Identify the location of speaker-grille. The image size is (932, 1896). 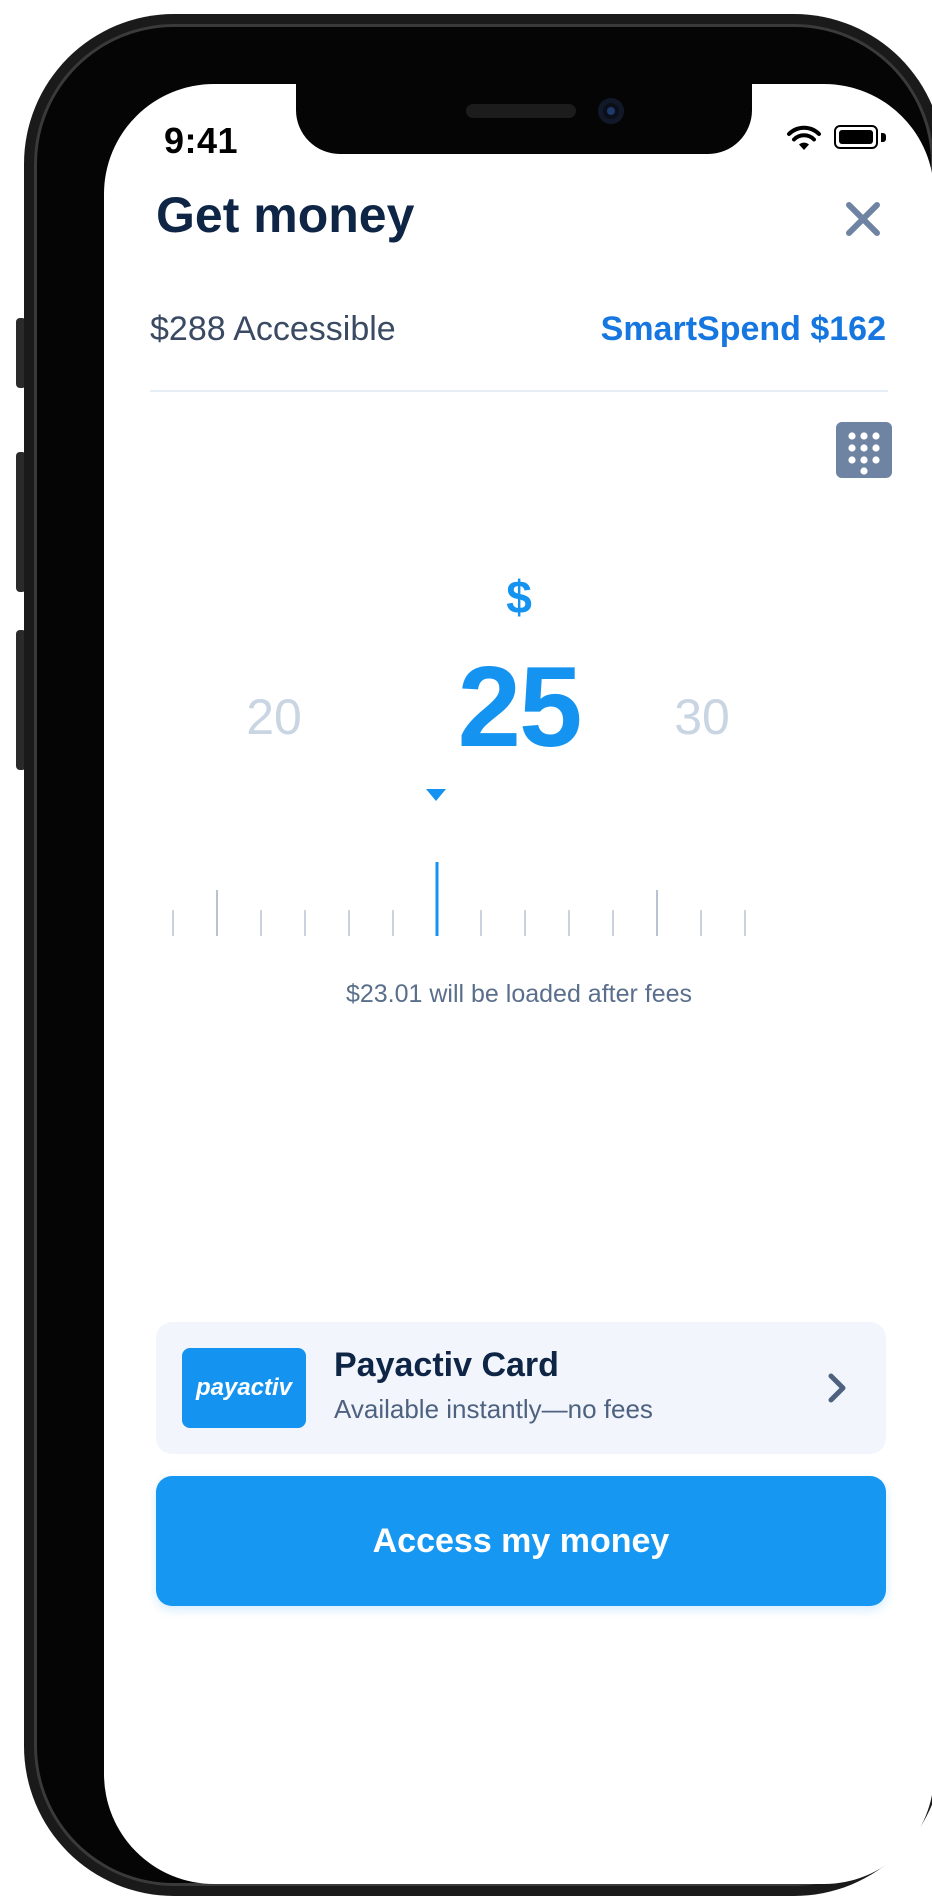
(521, 111).